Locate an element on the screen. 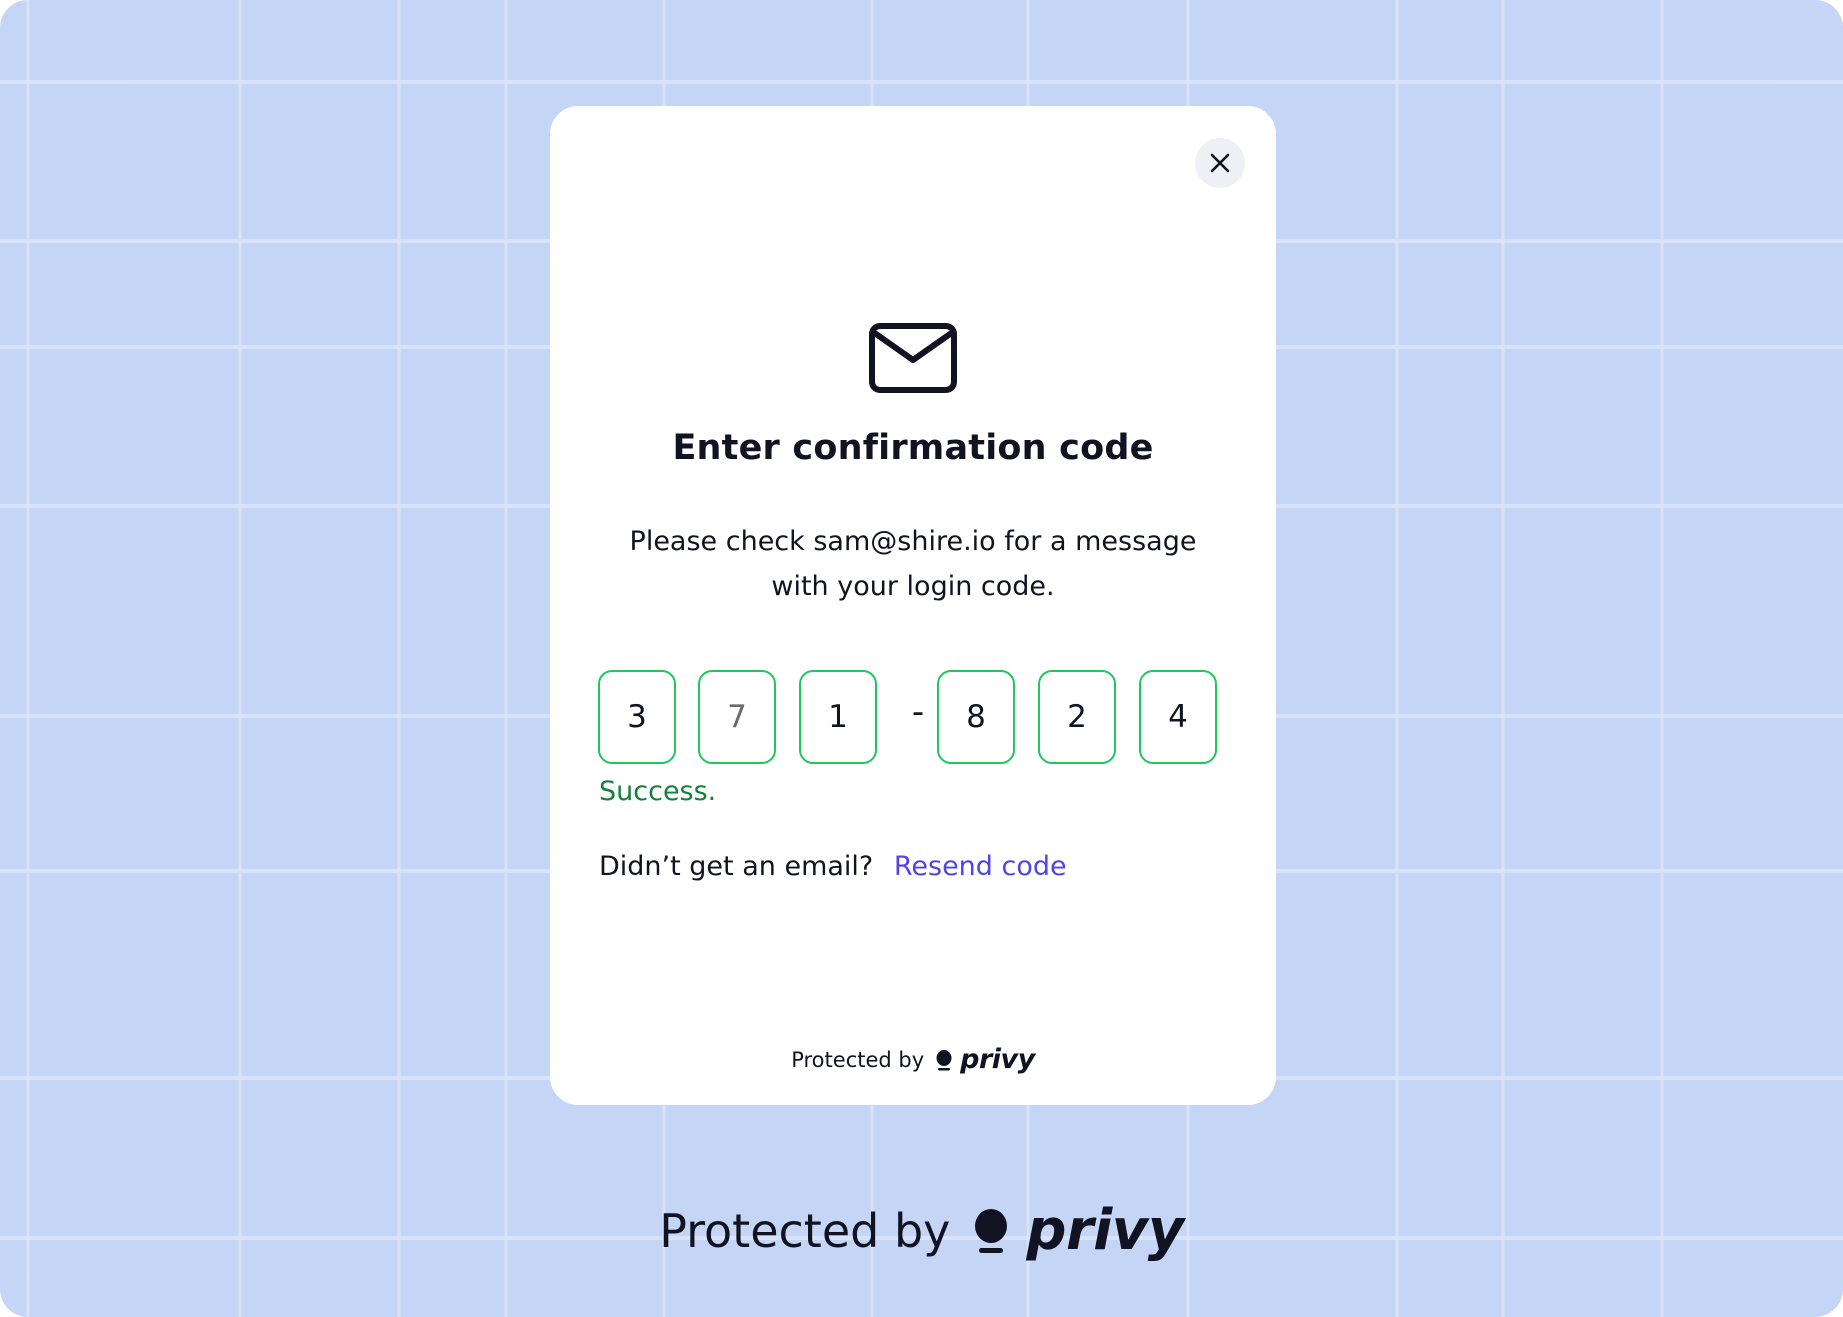 The height and width of the screenshot is (1317, 1843). code-digit-input: 8 is located at coordinates (976, 717).